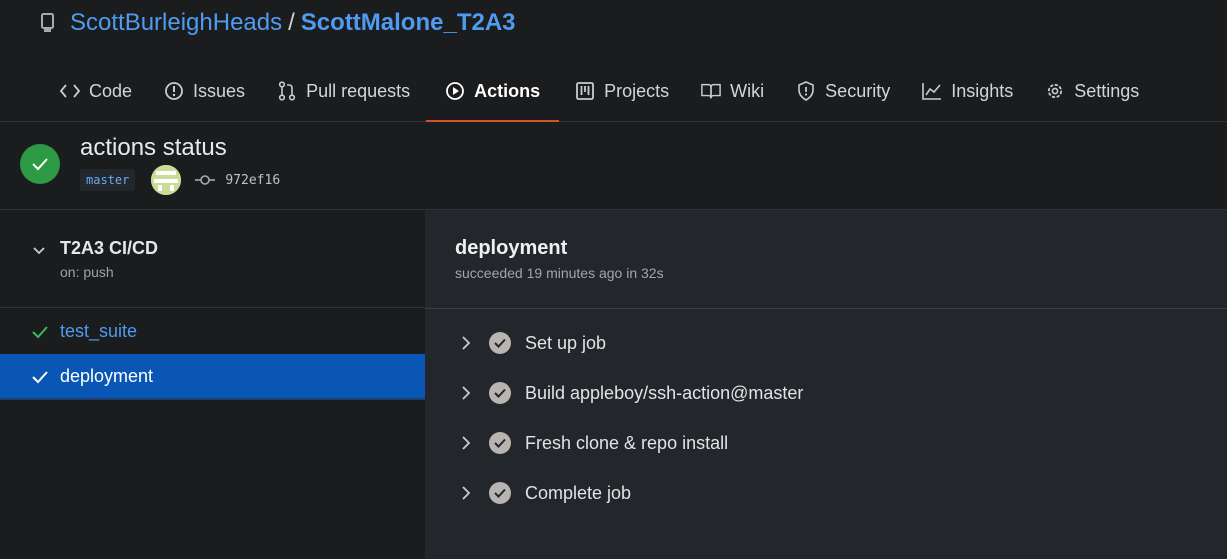 The height and width of the screenshot is (559, 1227). I want to click on tab-issues: Issues, so click(204, 91).